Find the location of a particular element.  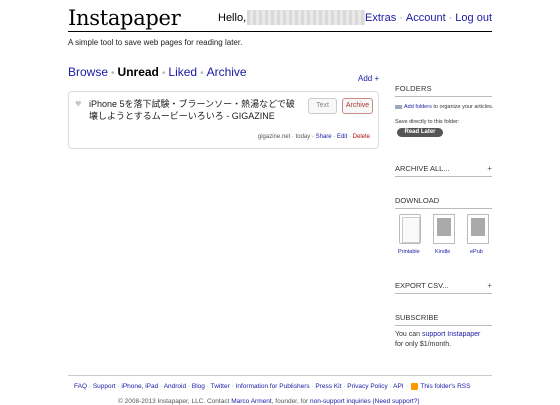

heart-icon: ♥ is located at coordinates (78, 104).